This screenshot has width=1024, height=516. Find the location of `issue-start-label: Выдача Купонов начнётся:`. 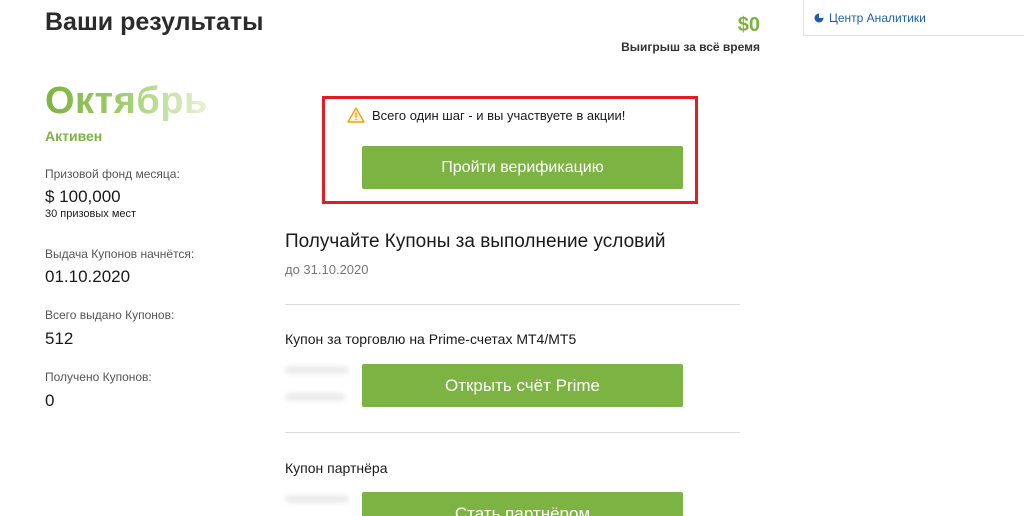

issue-start-label: Выдача Купонов начнётся: is located at coordinates (120, 254).